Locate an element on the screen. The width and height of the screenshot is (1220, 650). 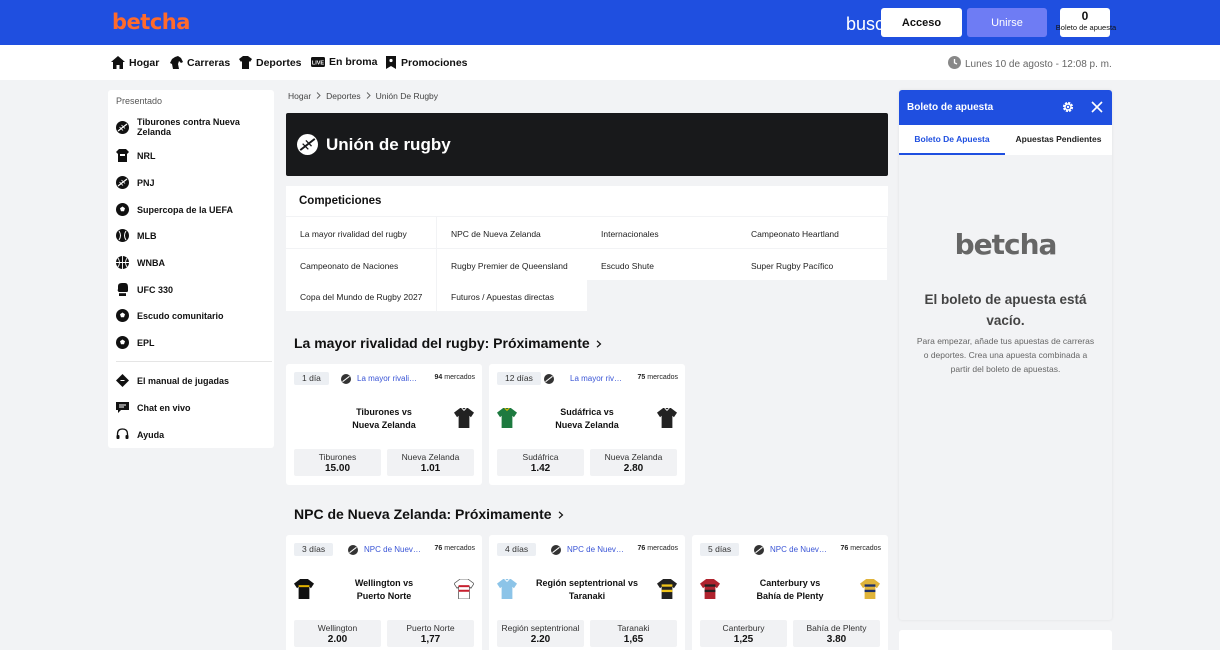
competition-link: Rugby Premier de Queensland is located at coordinates (512, 264).